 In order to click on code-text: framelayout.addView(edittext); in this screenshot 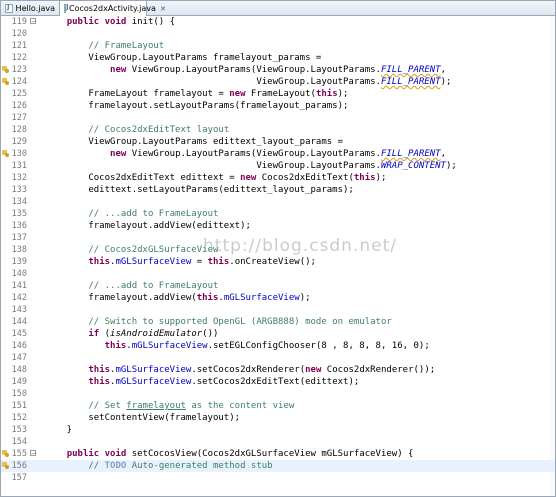, I will do `click(148, 226)`.